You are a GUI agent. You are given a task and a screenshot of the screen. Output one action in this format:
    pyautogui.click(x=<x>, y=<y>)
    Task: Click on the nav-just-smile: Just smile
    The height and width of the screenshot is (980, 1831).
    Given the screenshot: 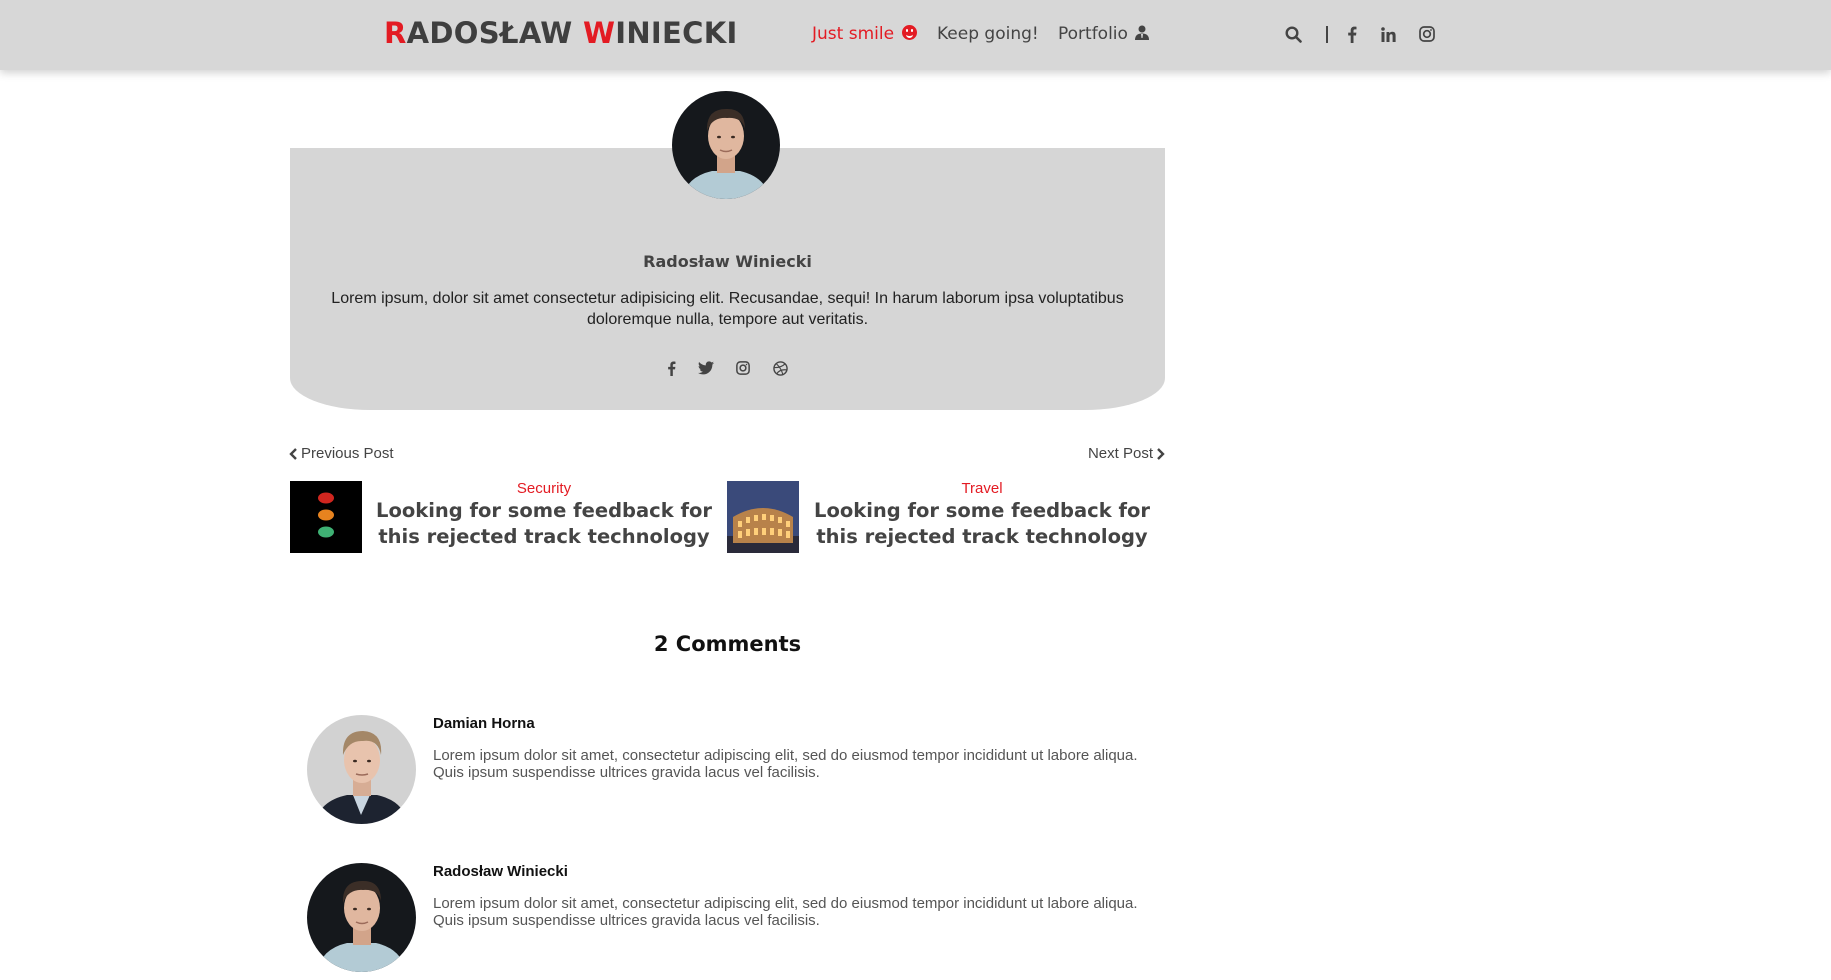 What is the action you would take?
    pyautogui.click(x=865, y=34)
    